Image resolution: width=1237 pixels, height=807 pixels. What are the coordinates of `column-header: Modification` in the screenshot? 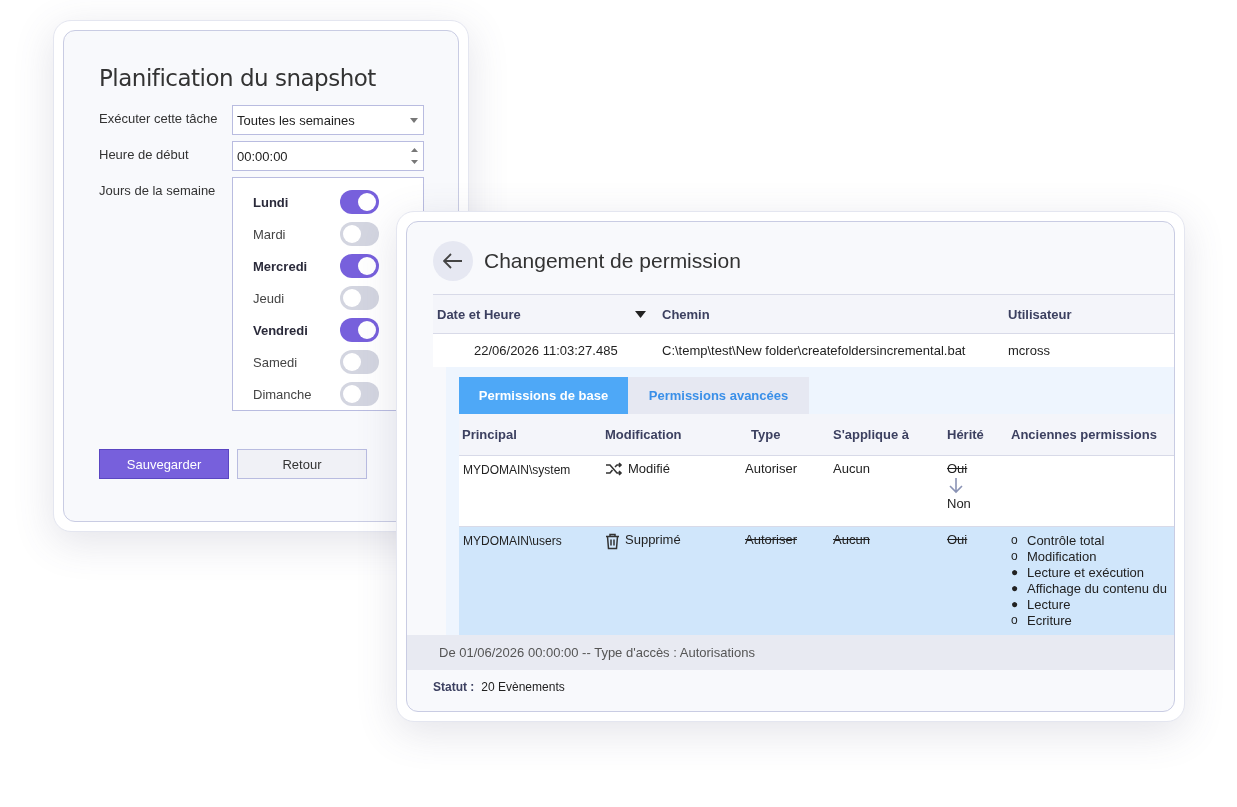 It's located at (643, 434).